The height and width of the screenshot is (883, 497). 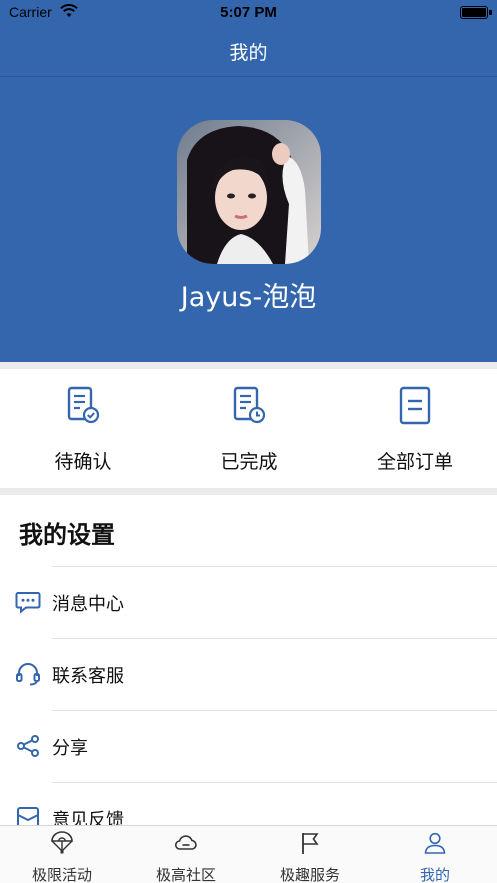 I want to click on settings-item-label: 分享, so click(x=70, y=748).